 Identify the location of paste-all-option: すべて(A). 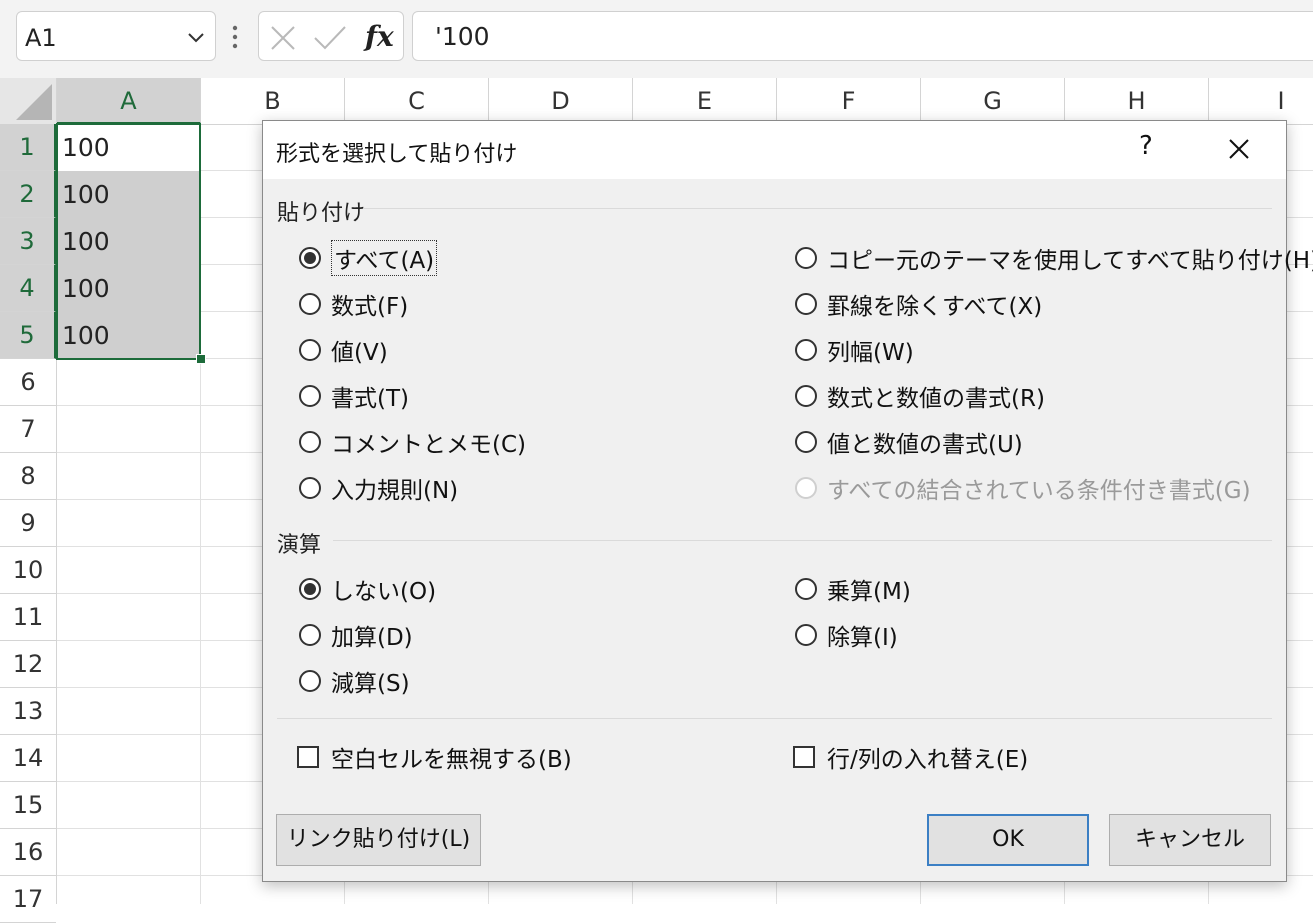
(368, 258).